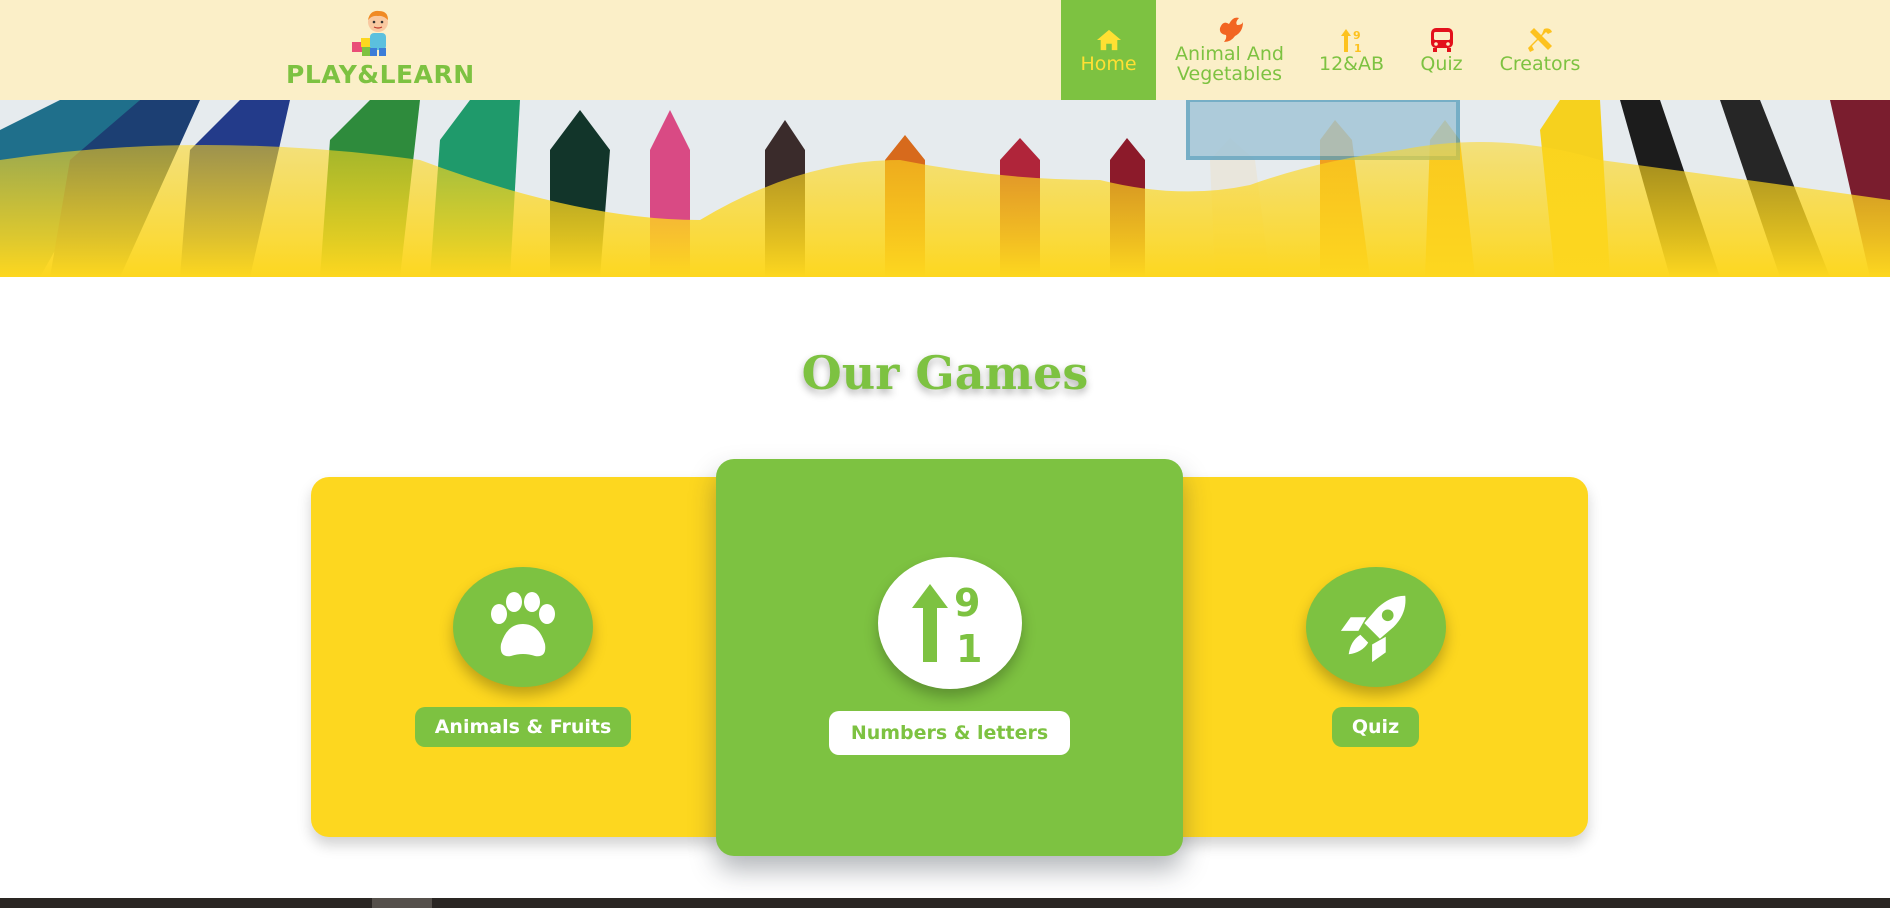 This screenshot has width=1890, height=908. What do you see at coordinates (1375, 727) in the screenshot?
I see `game-label: Quiz` at bounding box center [1375, 727].